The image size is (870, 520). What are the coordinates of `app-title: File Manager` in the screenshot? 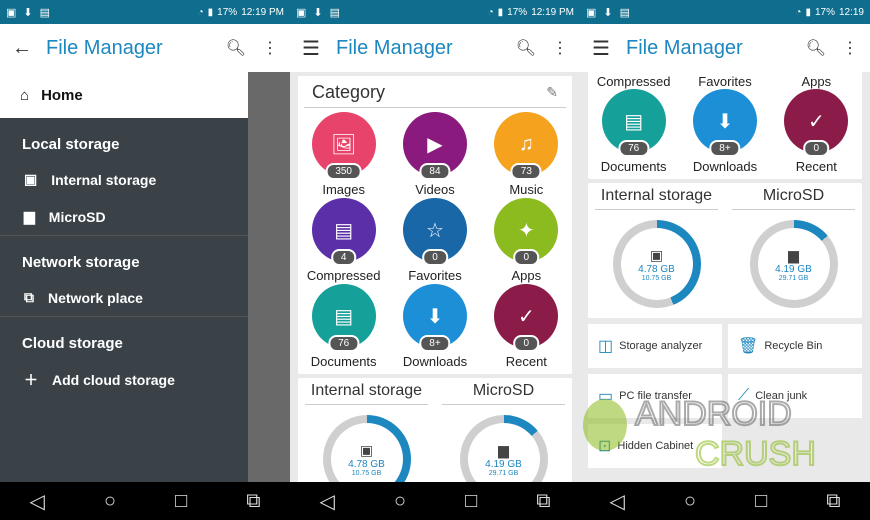 It's located at (394, 47).